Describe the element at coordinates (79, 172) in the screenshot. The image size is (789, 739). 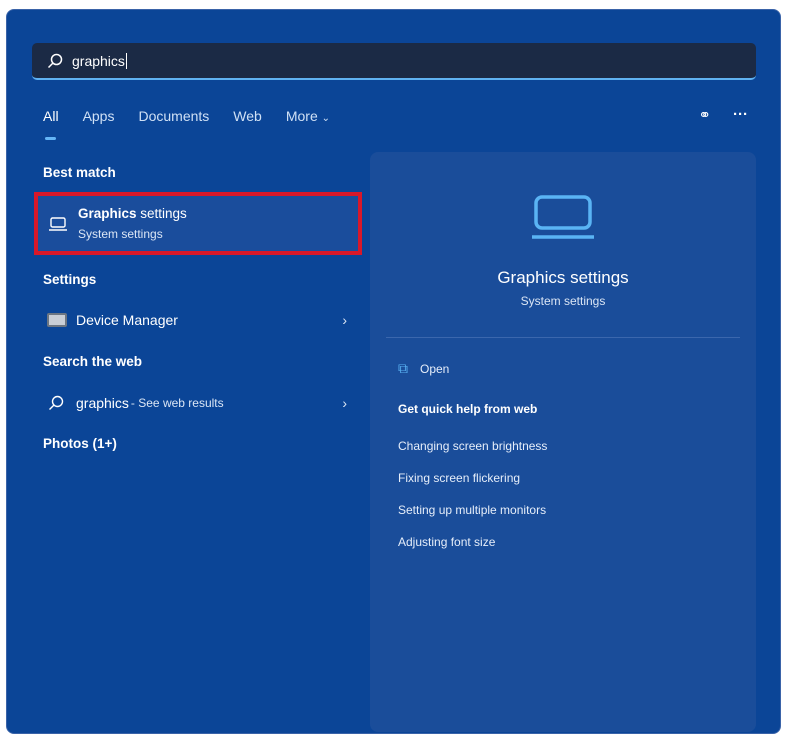
I see `section-best-match: Best match` at that location.